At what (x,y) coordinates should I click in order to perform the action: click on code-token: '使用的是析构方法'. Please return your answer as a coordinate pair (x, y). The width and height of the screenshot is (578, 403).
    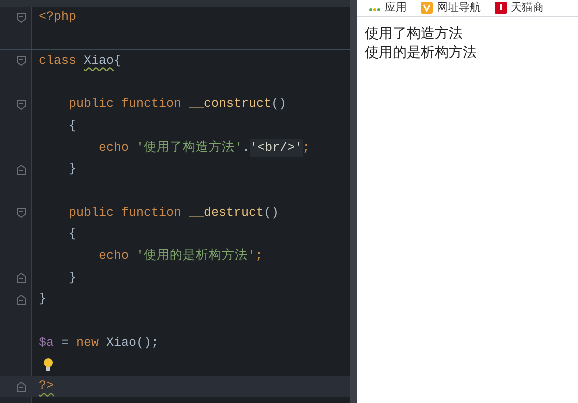
    Looking at the image, I should click on (196, 257).